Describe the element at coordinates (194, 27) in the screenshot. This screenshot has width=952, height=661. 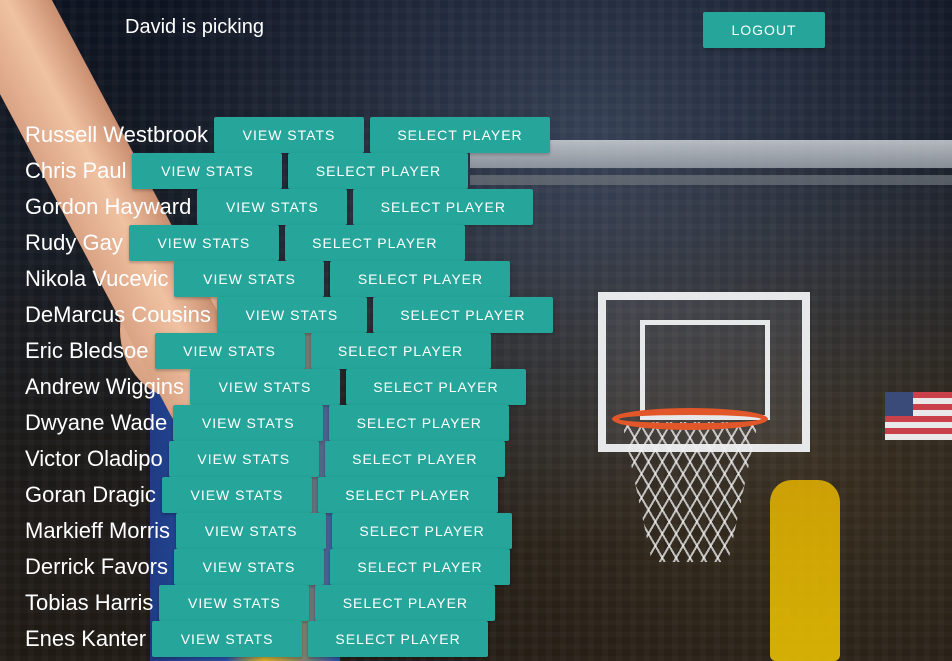
I see `picking-status: David is picking` at that location.